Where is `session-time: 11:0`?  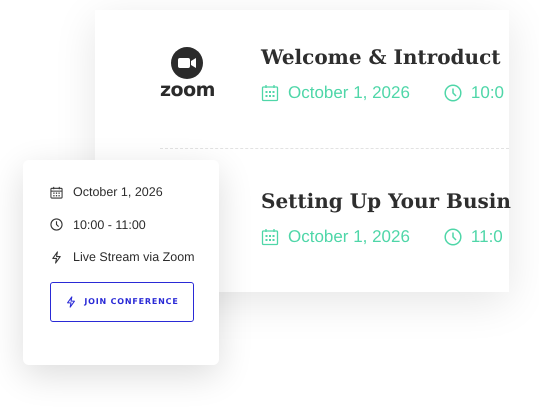
session-time: 11:0 is located at coordinates (486, 237).